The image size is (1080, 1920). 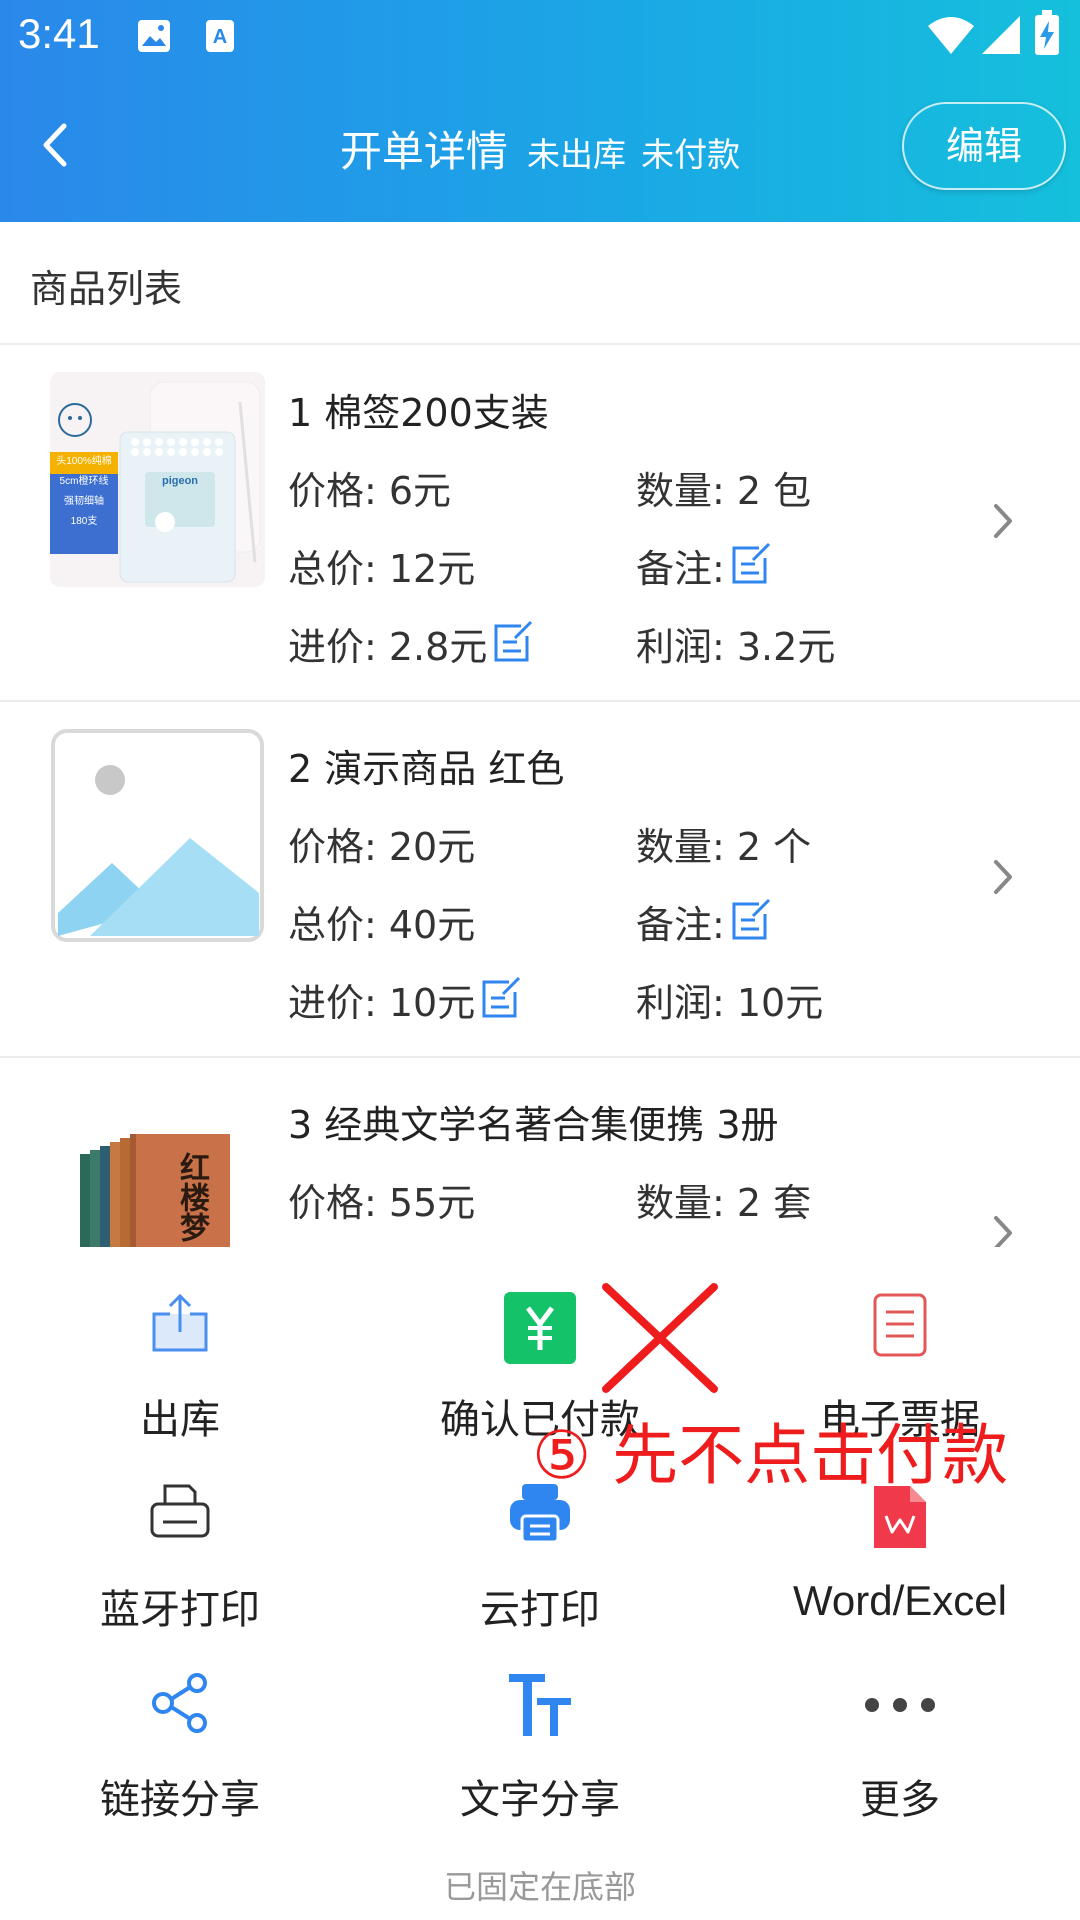 I want to click on annotation-text: ⑤ 先不点击付款, so click(x=770, y=1455).